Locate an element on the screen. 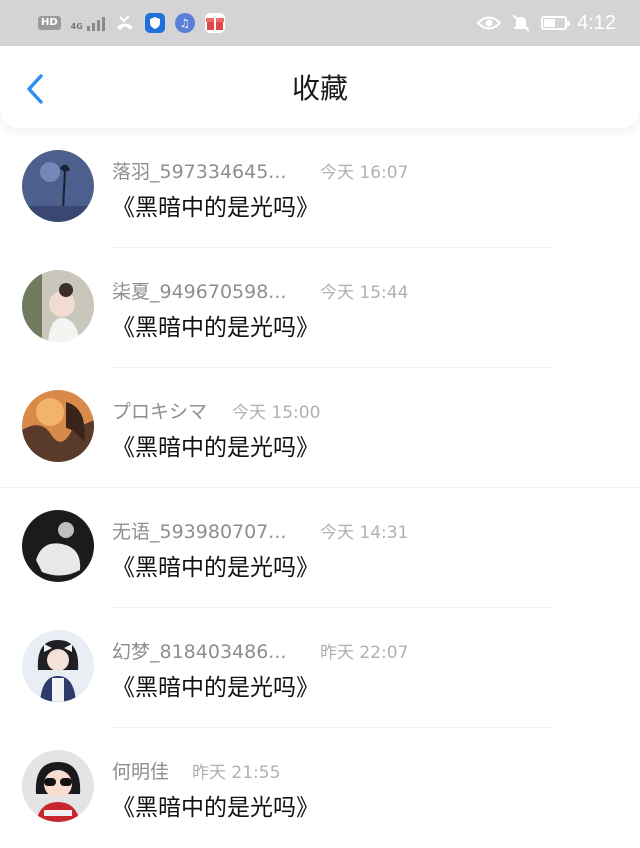 The width and height of the screenshot is (640, 848). status-bar-left: HD 4G ♫ is located at coordinates (131, 23).